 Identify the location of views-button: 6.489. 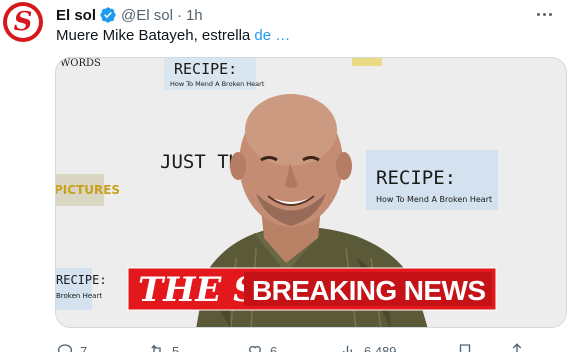
(368, 347).